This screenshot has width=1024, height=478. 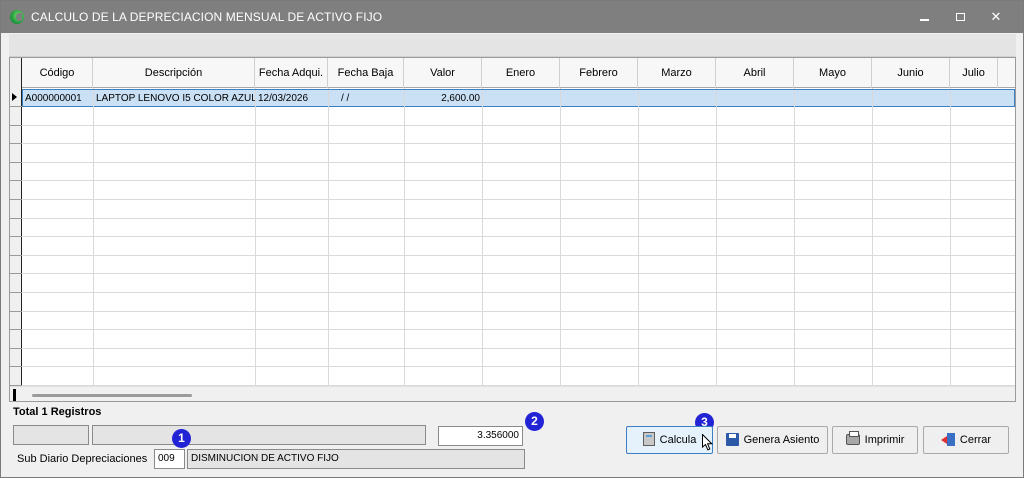 I want to click on minimize-button, so click(x=924, y=17).